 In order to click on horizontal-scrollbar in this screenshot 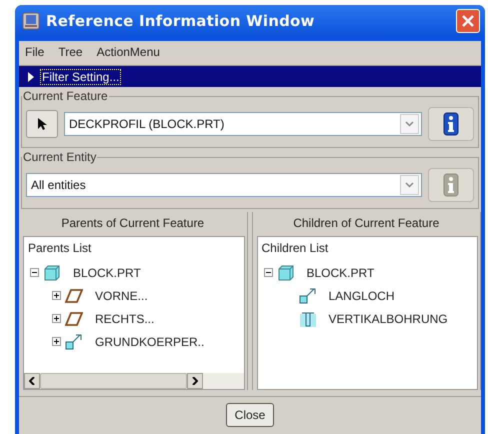, I will do `click(134, 381)`.